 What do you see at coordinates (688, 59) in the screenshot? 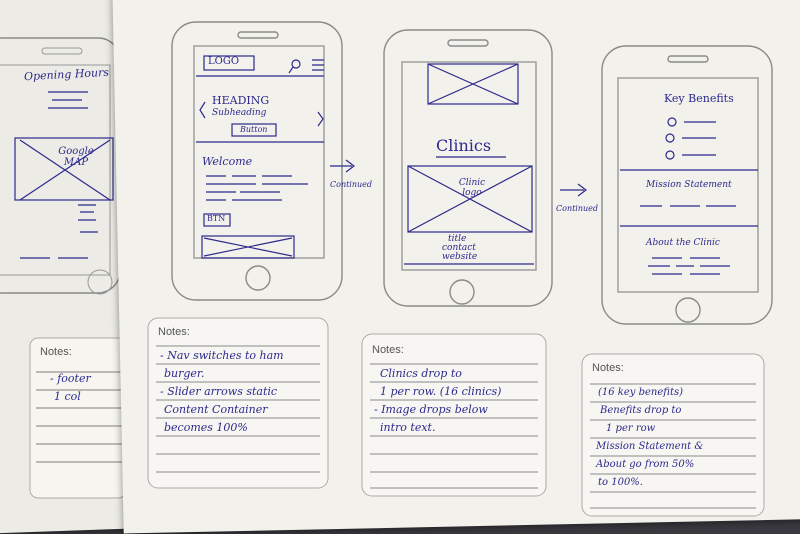
I see `phone3-speaker` at bounding box center [688, 59].